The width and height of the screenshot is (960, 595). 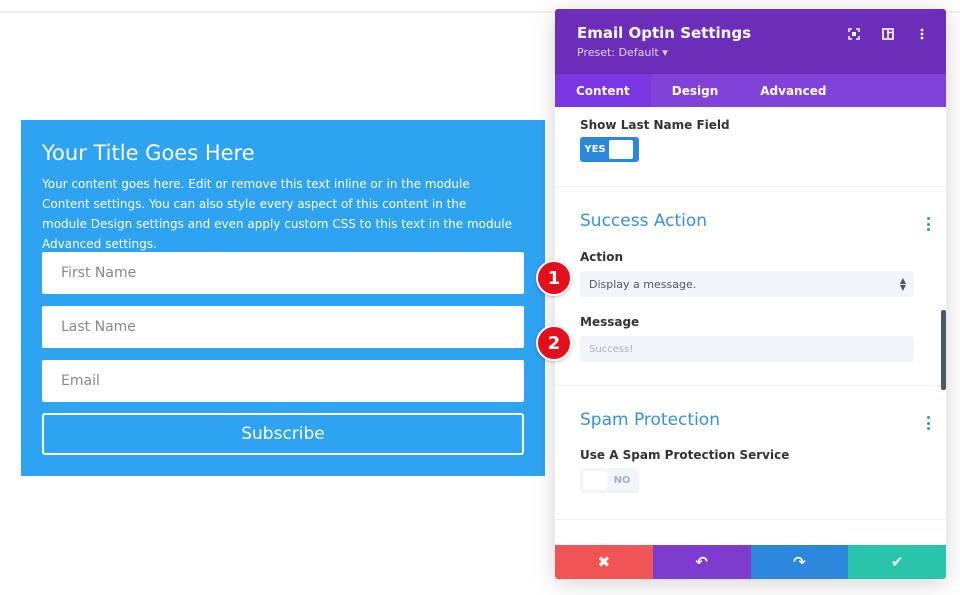 I want to click on action-label: Action, so click(x=601, y=257).